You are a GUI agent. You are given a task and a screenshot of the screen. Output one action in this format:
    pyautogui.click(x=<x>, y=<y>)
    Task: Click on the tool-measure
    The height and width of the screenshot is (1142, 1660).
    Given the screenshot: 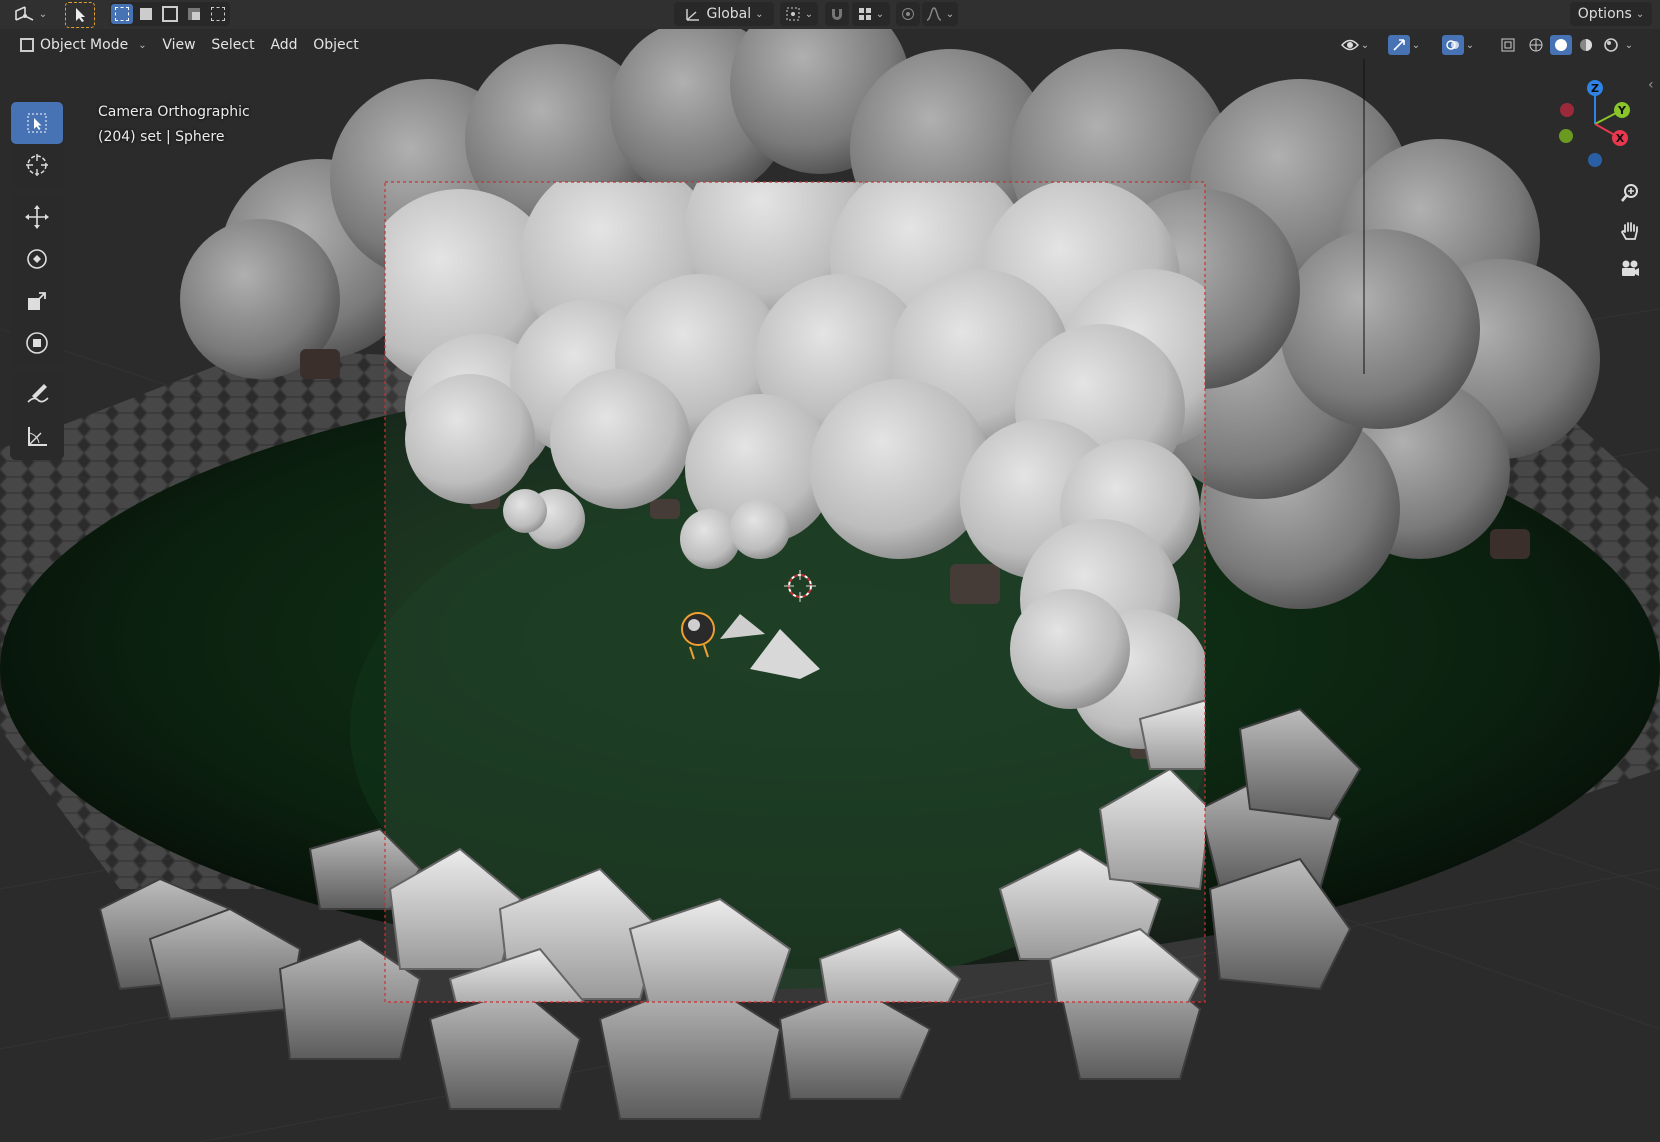 What is the action you would take?
    pyautogui.click(x=37, y=437)
    